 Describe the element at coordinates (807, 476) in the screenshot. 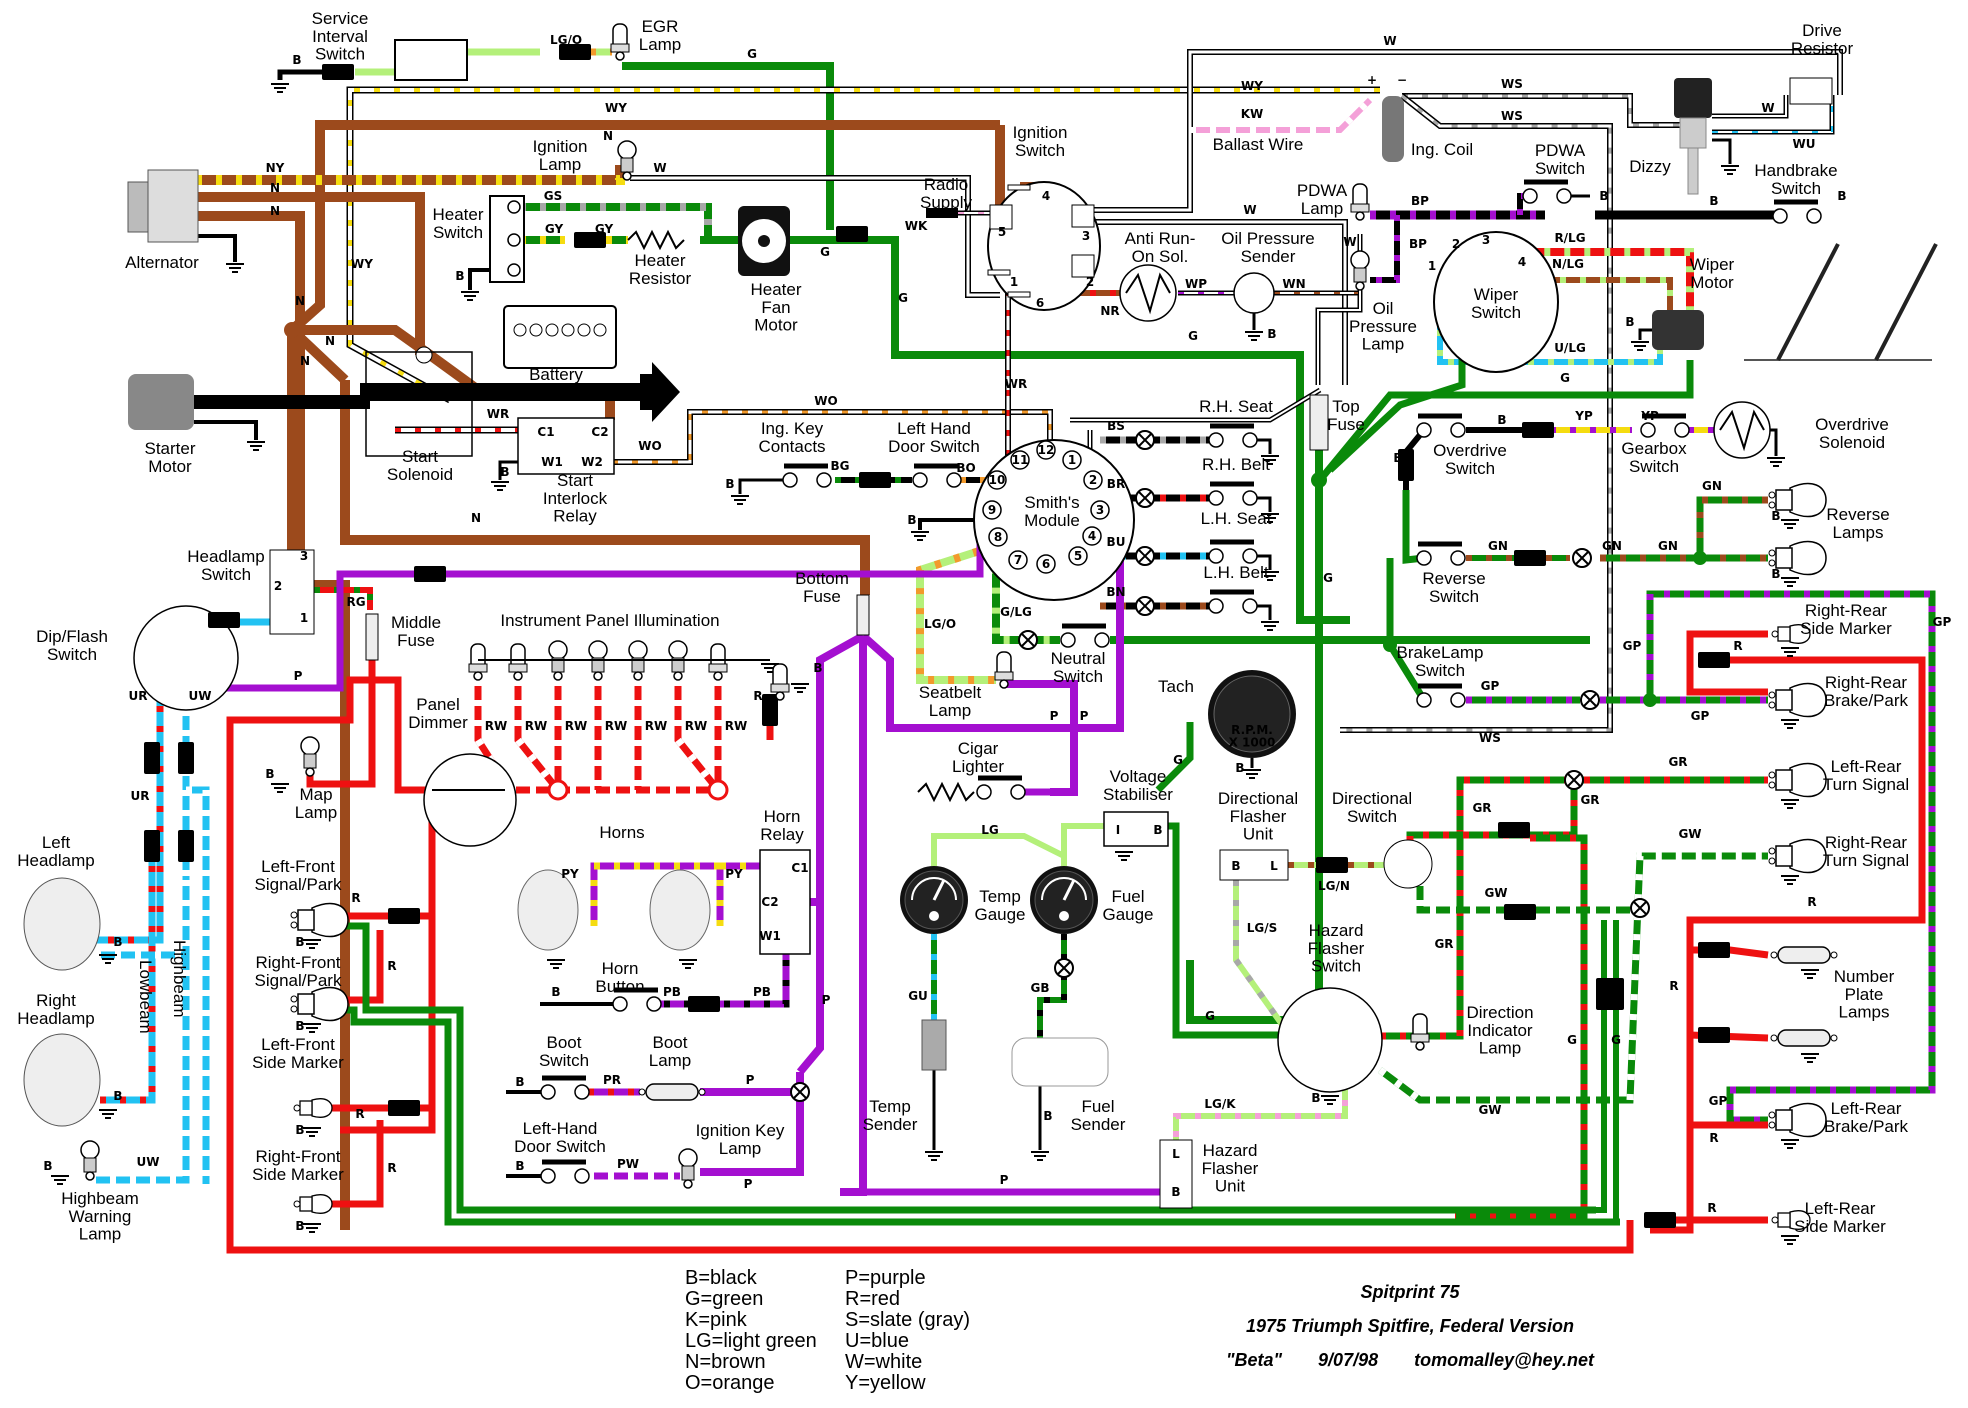

I see `ing-key-contacts-icon` at that location.